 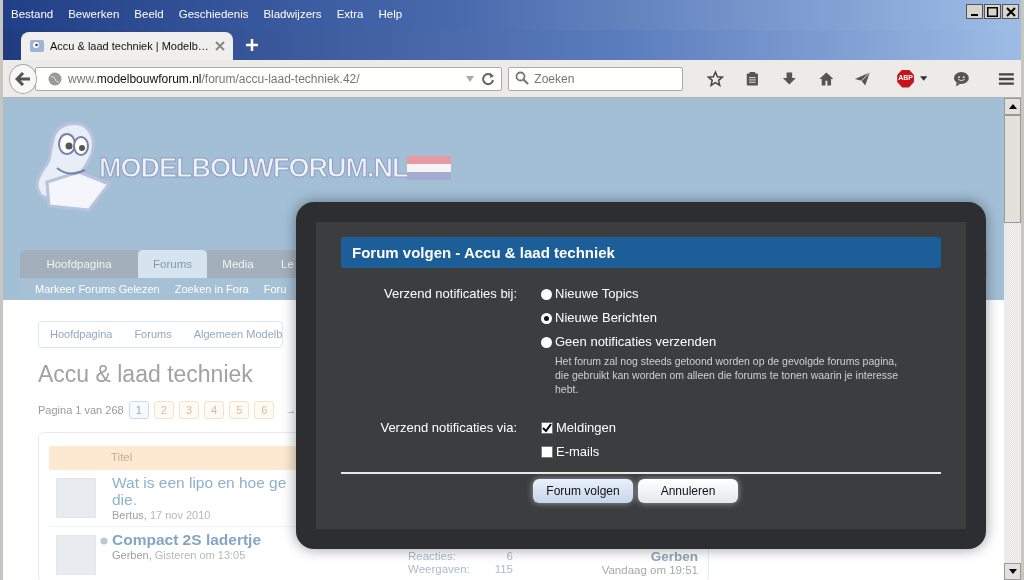 What do you see at coordinates (153, 334) in the screenshot?
I see `breadcrumb-link: Forums` at bounding box center [153, 334].